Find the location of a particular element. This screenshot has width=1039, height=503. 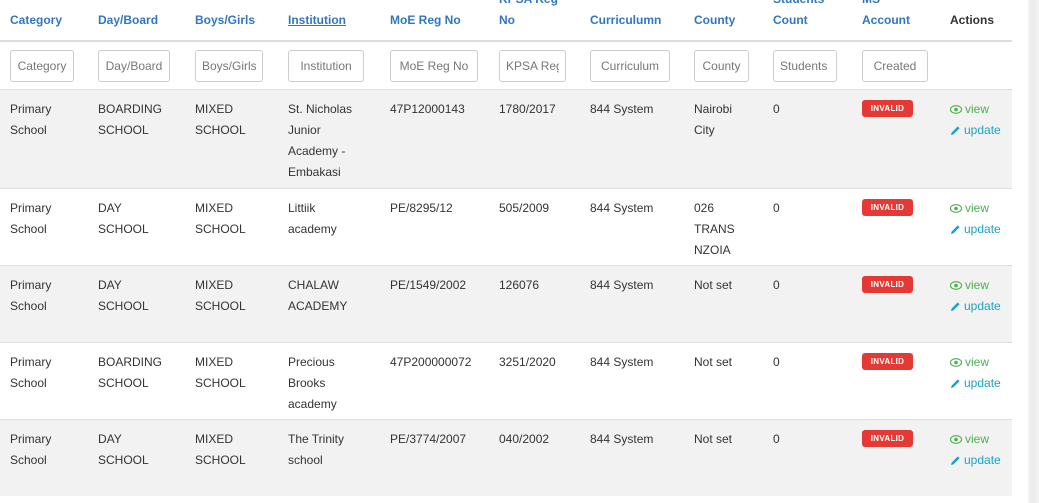

cell-text-line: City is located at coordinates (704, 130).